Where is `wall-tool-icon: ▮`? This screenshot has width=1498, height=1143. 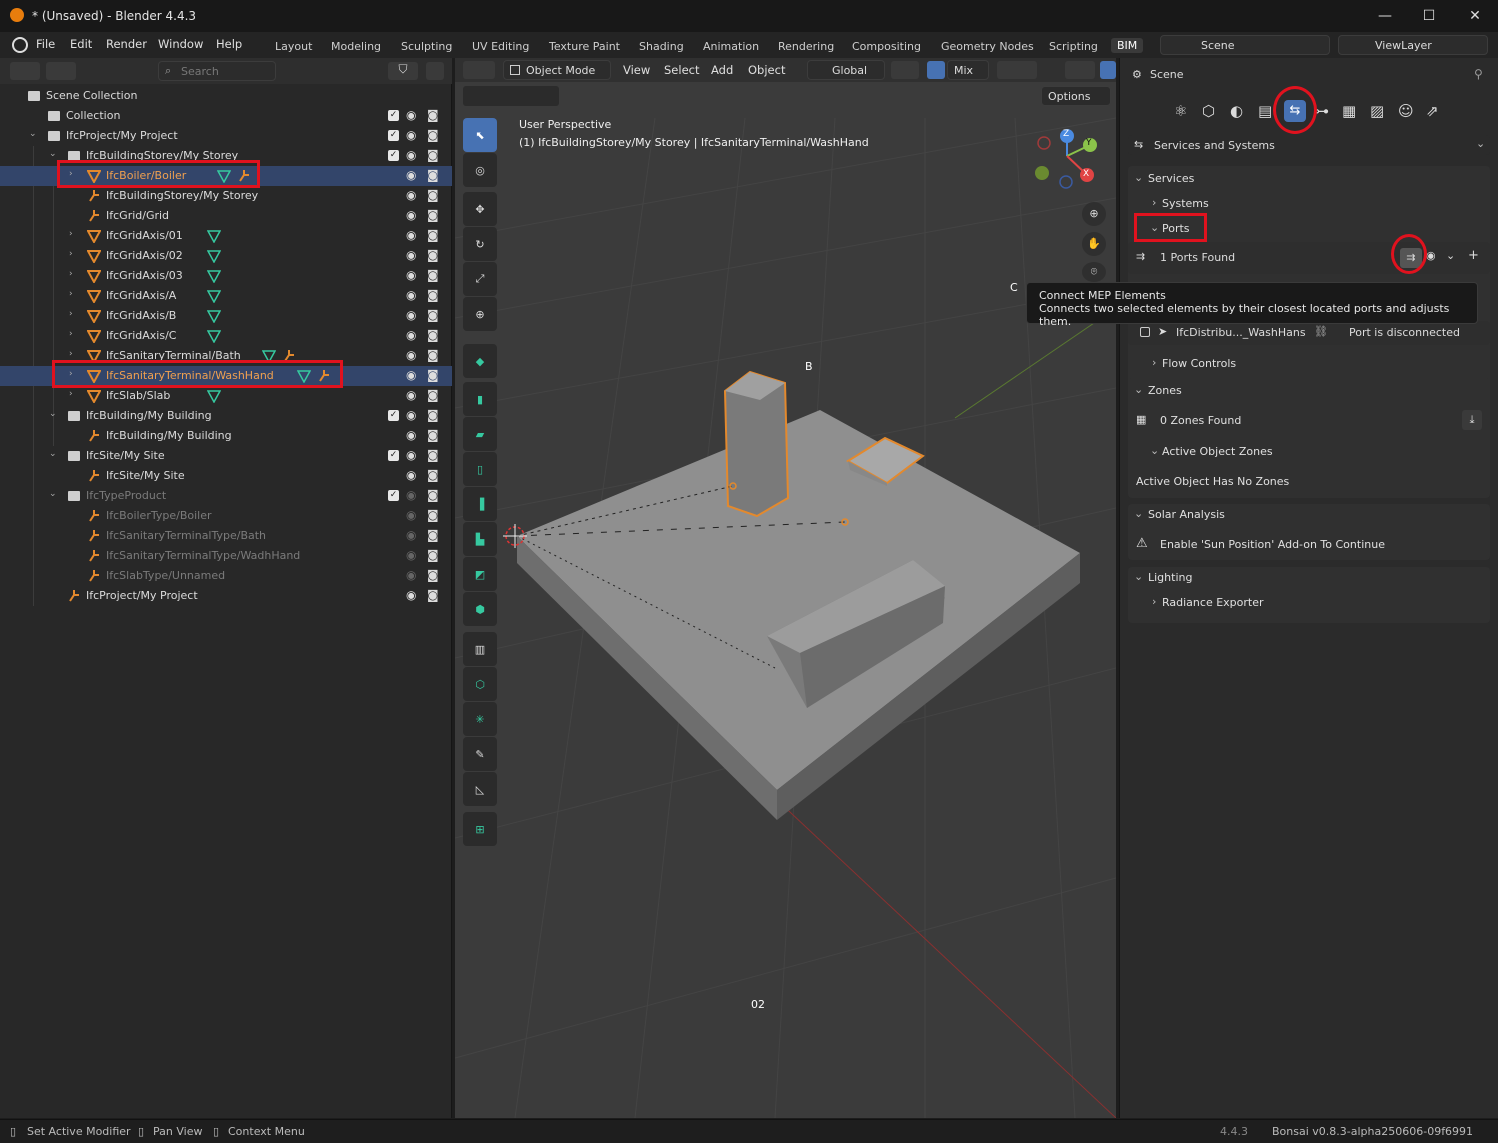
wall-tool-icon: ▮ is located at coordinates (480, 399).